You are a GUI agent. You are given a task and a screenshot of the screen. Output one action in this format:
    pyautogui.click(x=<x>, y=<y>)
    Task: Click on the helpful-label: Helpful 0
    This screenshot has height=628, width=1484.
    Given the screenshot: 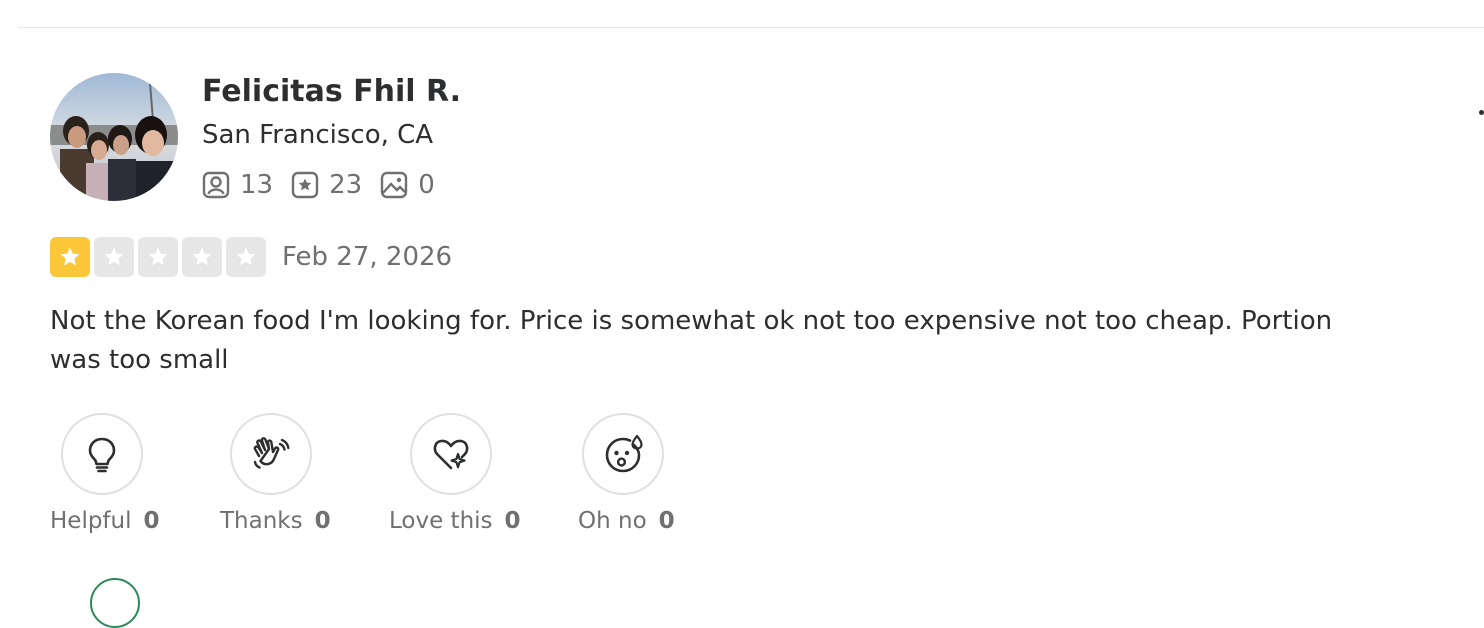 What is the action you would take?
    pyautogui.click(x=105, y=521)
    